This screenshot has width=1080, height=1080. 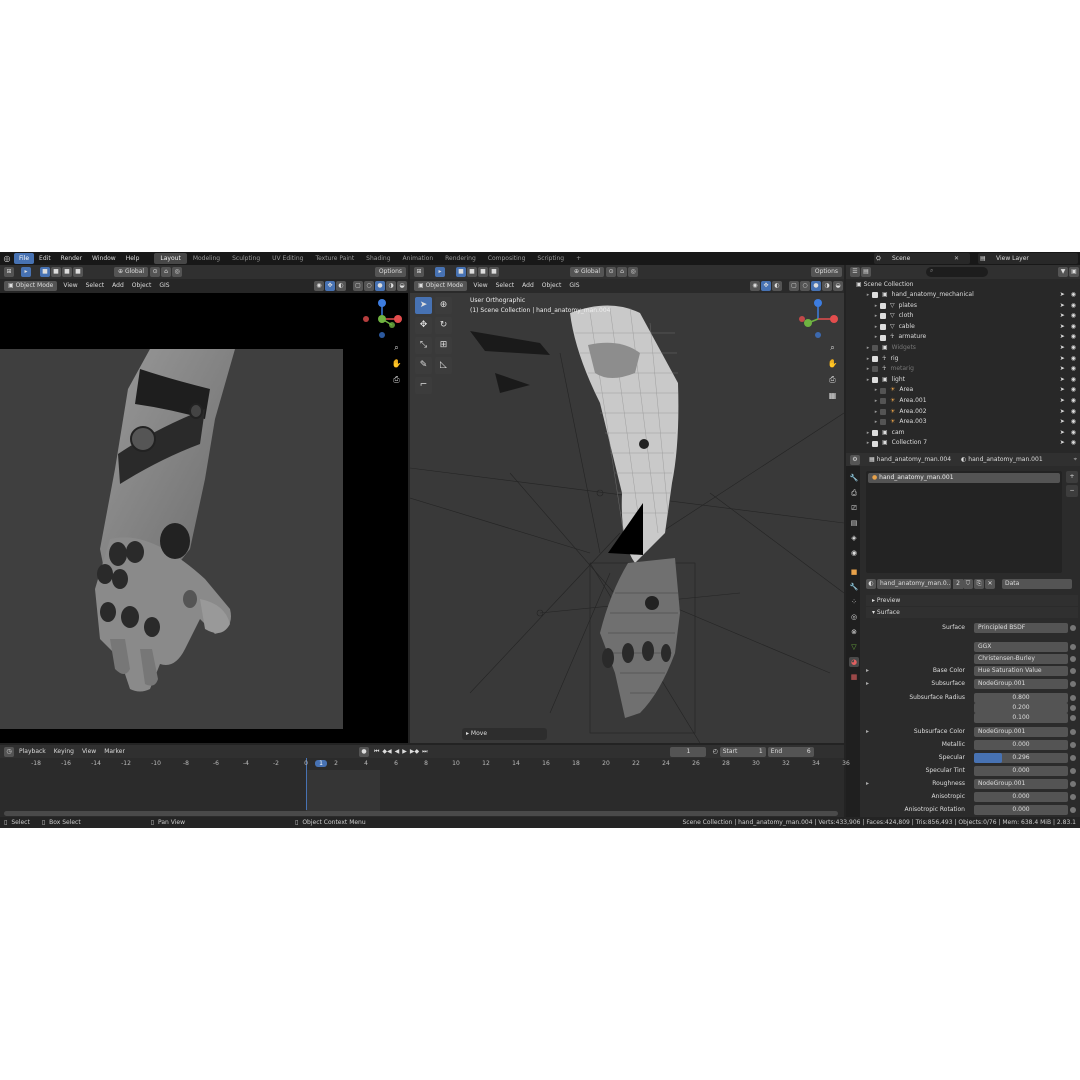 I want to click on editor-type-icon-right: ⊞, so click(x=419, y=272).